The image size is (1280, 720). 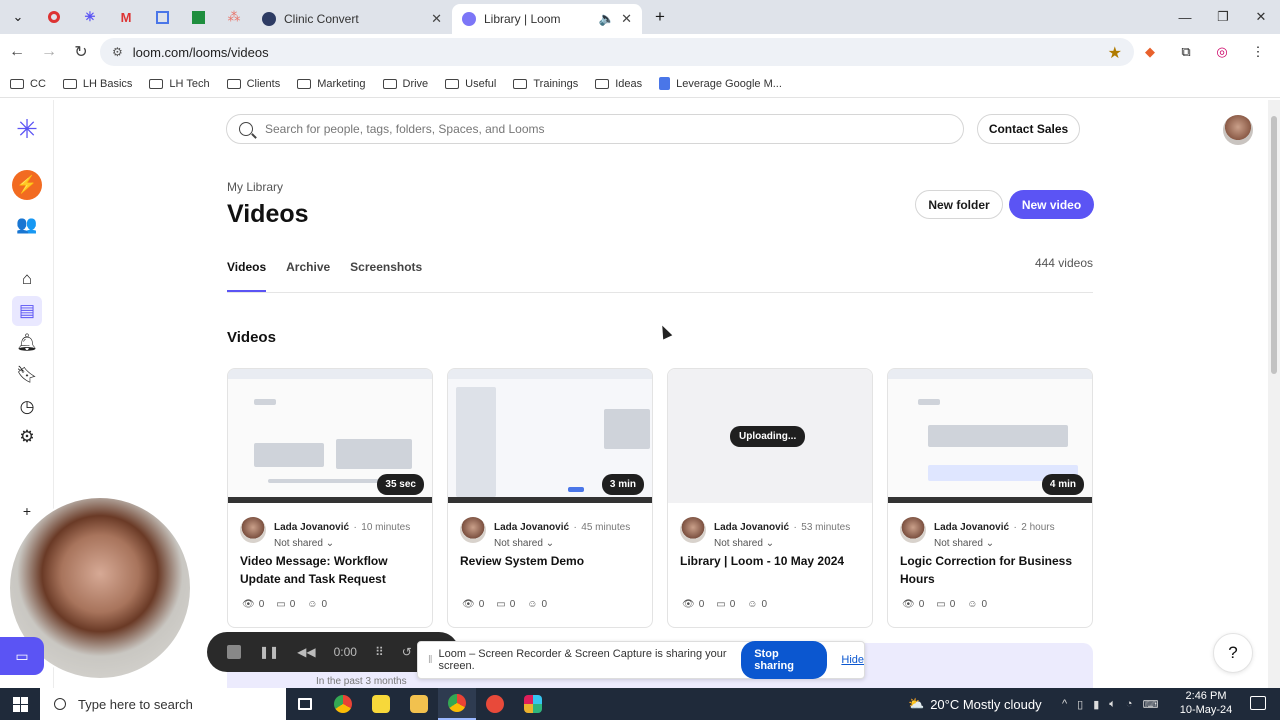 What do you see at coordinates (386, 276) in the screenshot?
I see `tab-screenshots: Screenshots` at bounding box center [386, 276].